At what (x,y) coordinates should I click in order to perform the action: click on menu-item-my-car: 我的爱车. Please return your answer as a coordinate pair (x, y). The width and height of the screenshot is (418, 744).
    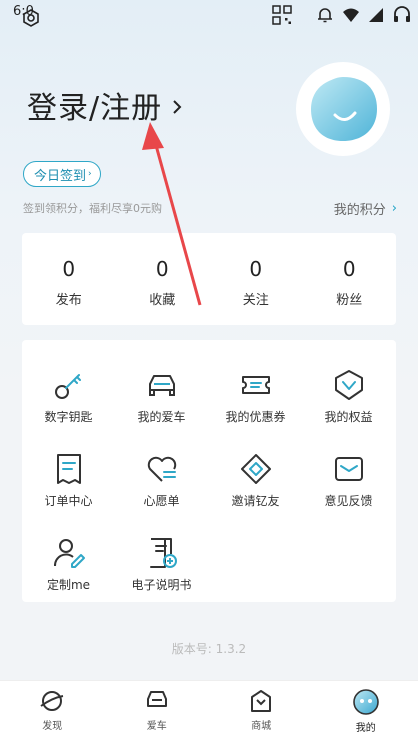
    Looking at the image, I should click on (161, 403).